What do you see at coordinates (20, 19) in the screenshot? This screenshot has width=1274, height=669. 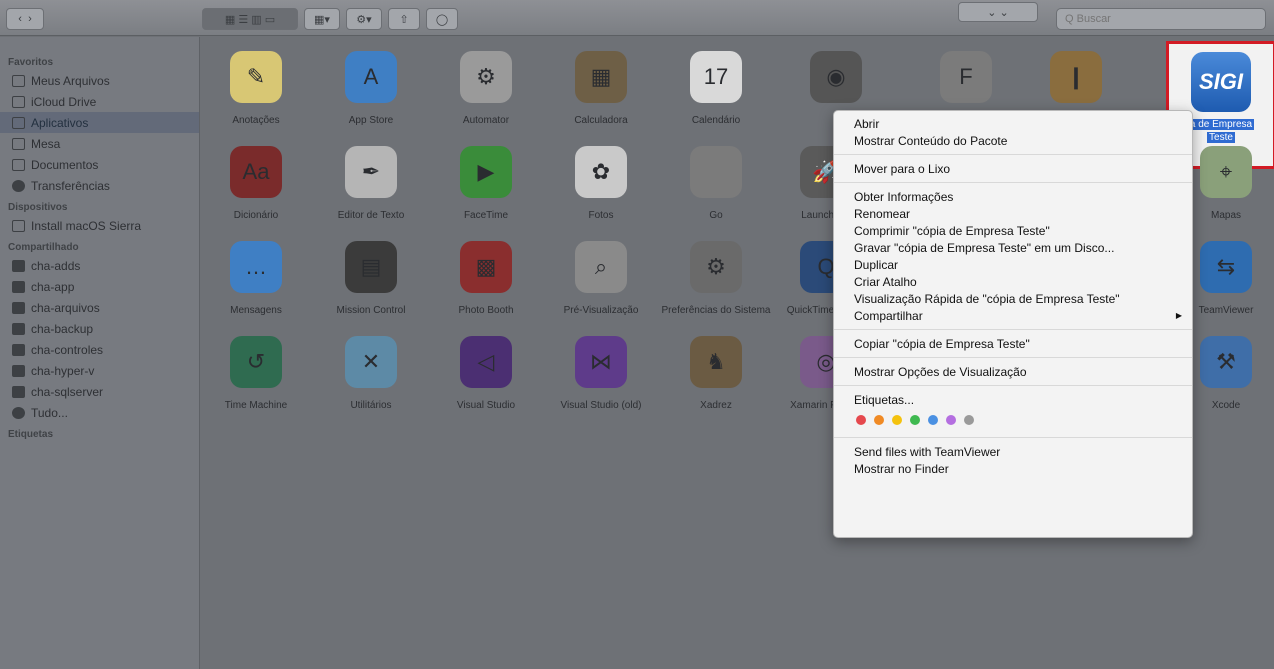 I see `chevron-left-icon: ‹` at bounding box center [20, 19].